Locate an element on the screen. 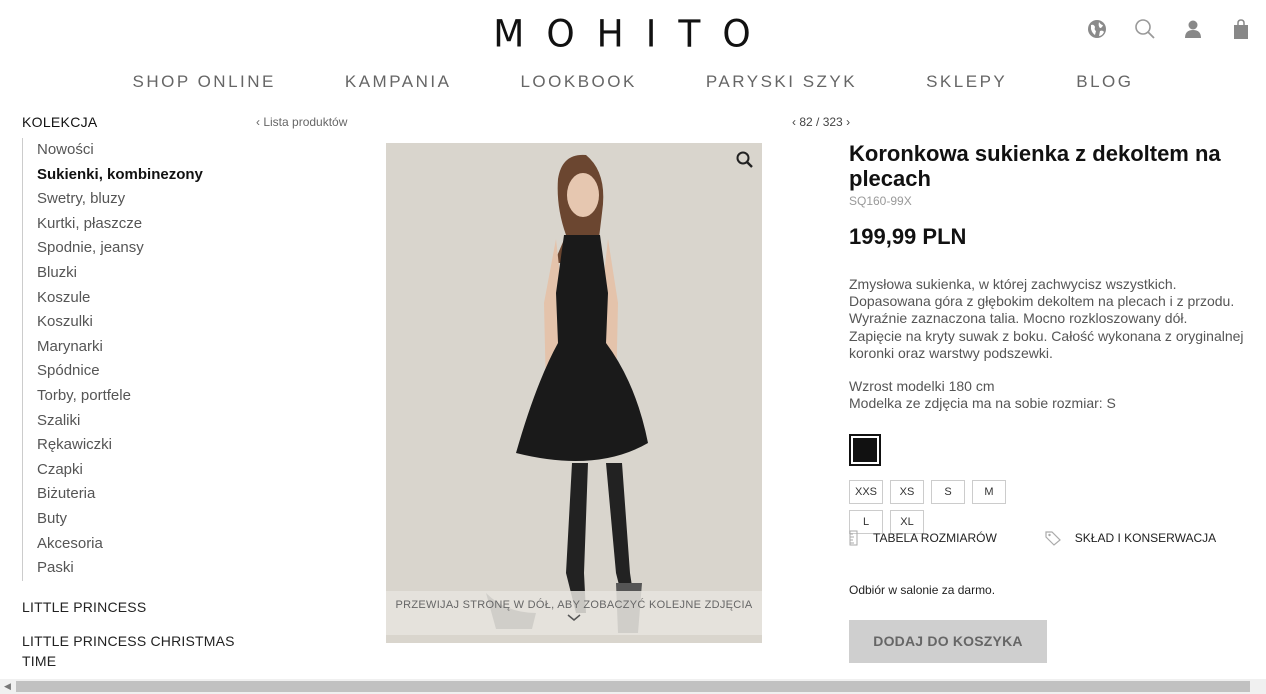 Image resolution: width=1266 pixels, height=694 pixels. composition-label: SKŁAD I KONSERWACJA is located at coordinates (1145, 538).